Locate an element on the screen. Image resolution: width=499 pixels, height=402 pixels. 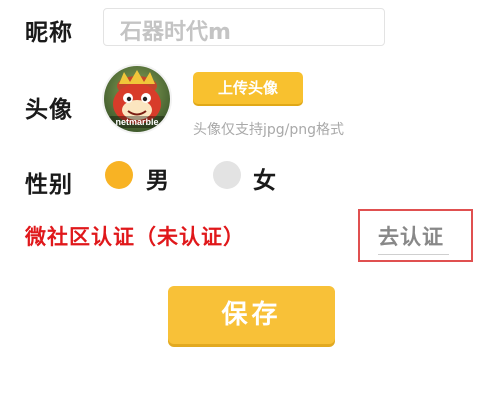
avatar-format-hint: 头像仅支持jpg/png格式 is located at coordinates (269, 130).